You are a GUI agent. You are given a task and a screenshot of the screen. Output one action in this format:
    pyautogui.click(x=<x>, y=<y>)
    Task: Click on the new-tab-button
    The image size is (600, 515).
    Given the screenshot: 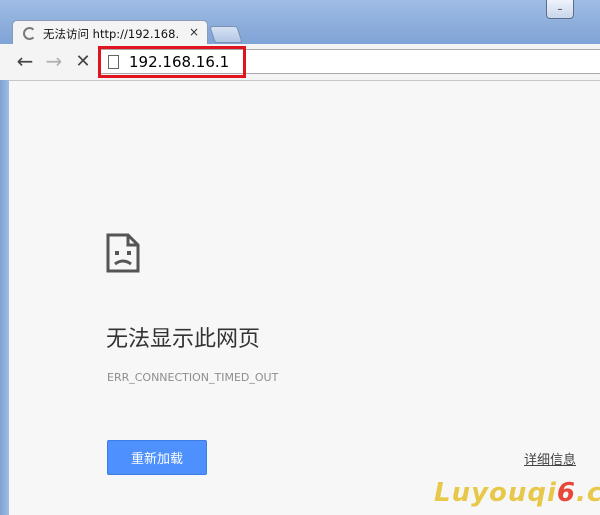 What is the action you would take?
    pyautogui.click(x=226, y=34)
    